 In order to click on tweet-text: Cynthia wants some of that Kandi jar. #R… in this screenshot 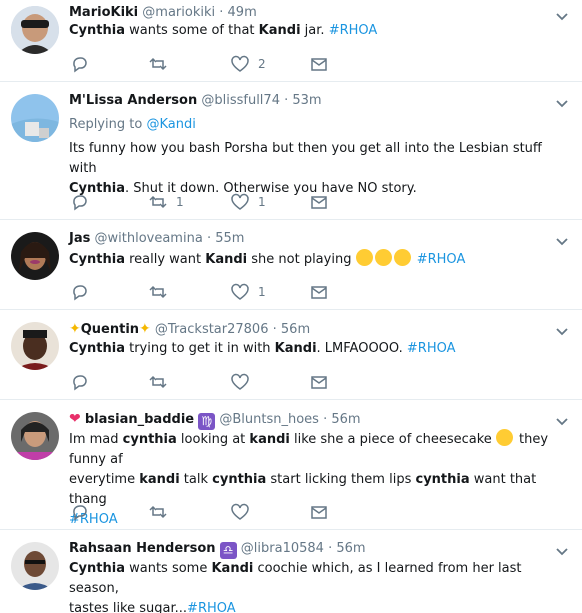, I will do `click(223, 30)`.